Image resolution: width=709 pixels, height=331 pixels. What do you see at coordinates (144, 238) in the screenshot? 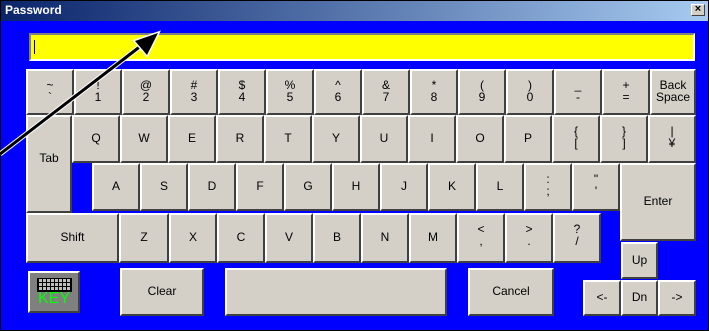
I see `key-z: Z` at bounding box center [144, 238].